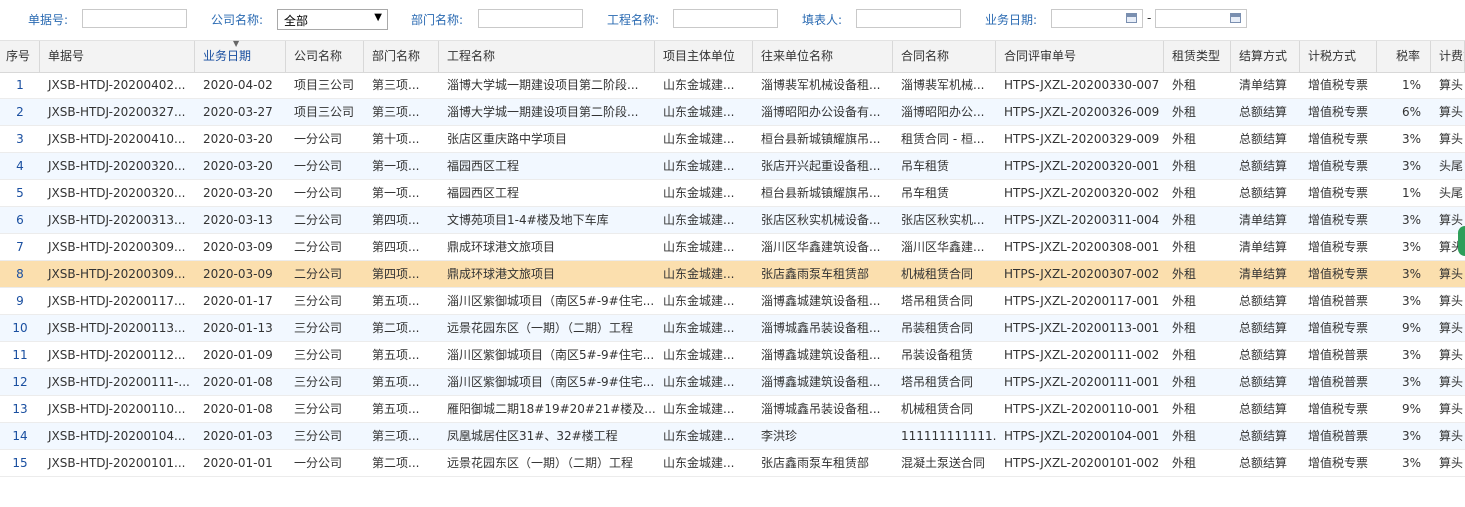 The width and height of the screenshot is (1465, 507). I want to click on header-col-doc-no: 单据号, so click(117, 56).